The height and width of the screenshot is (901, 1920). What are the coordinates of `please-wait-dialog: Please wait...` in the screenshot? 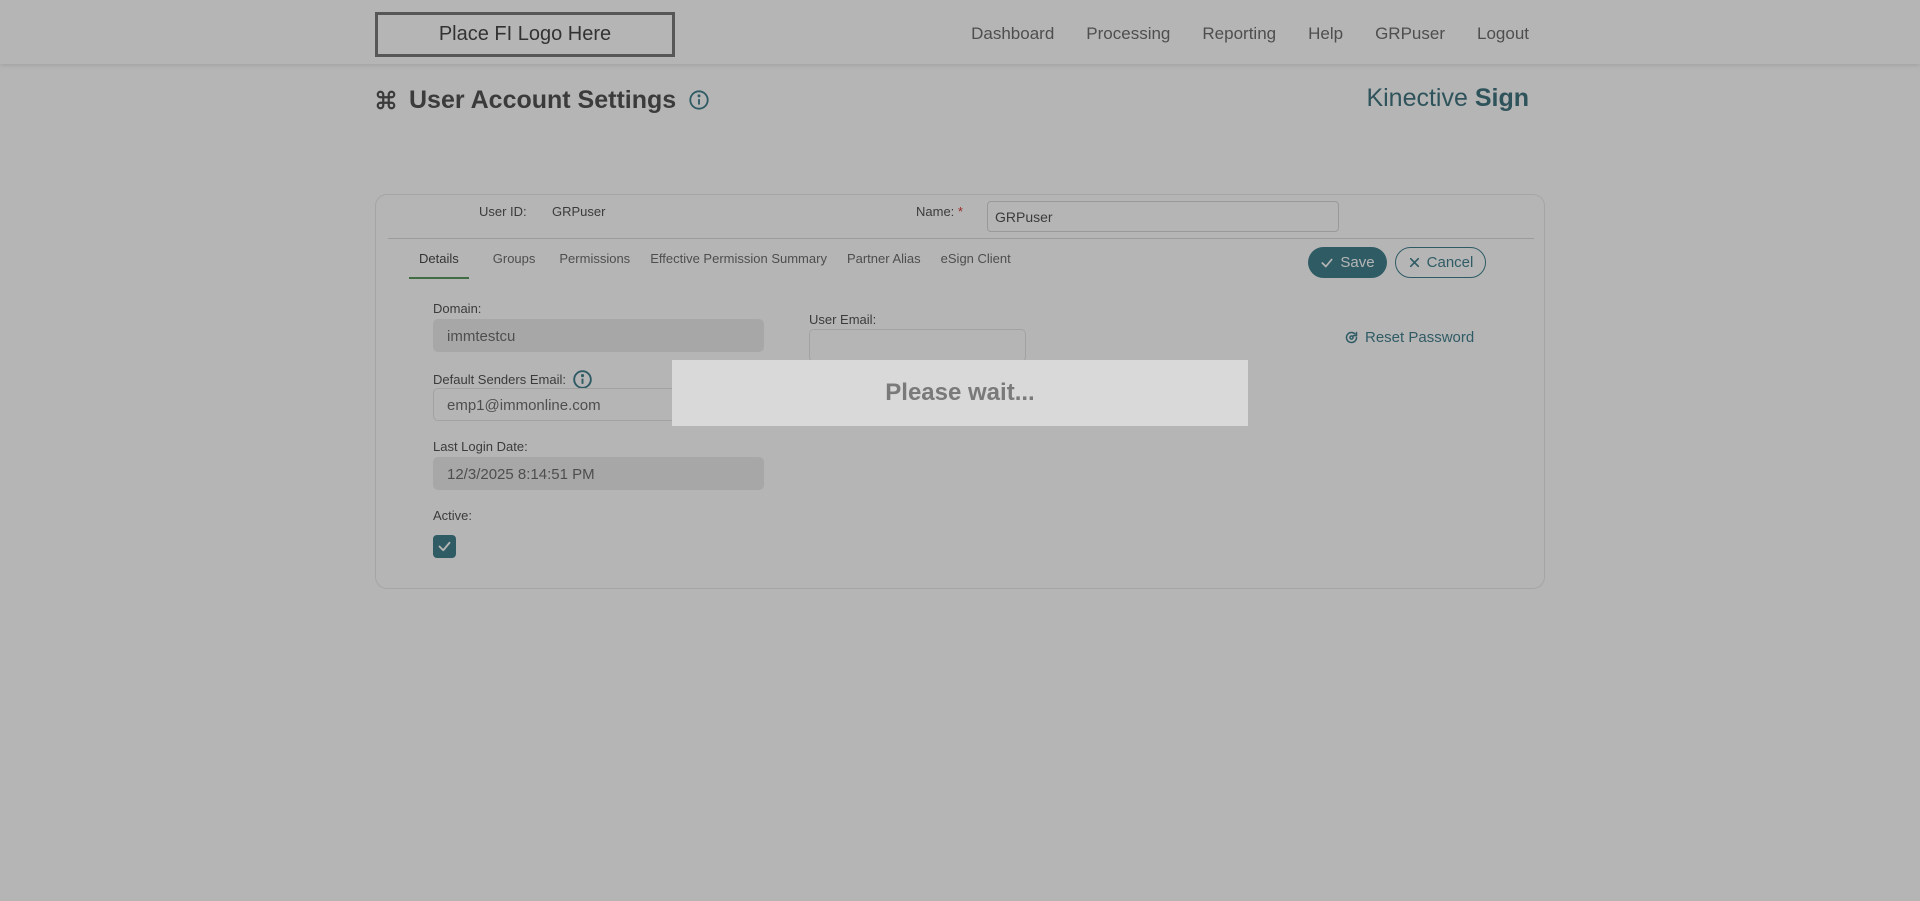 It's located at (960, 393).